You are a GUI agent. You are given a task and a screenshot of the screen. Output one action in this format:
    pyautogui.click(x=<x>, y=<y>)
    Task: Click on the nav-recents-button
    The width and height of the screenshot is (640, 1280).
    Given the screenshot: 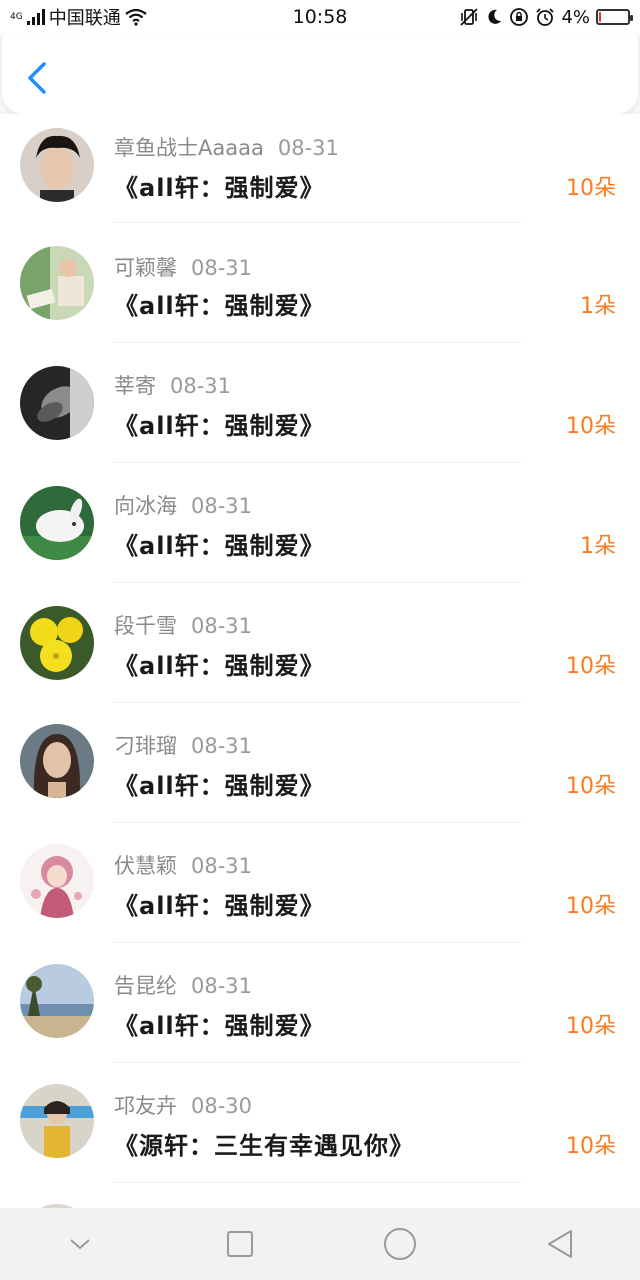 What is the action you would take?
    pyautogui.click(x=240, y=1244)
    